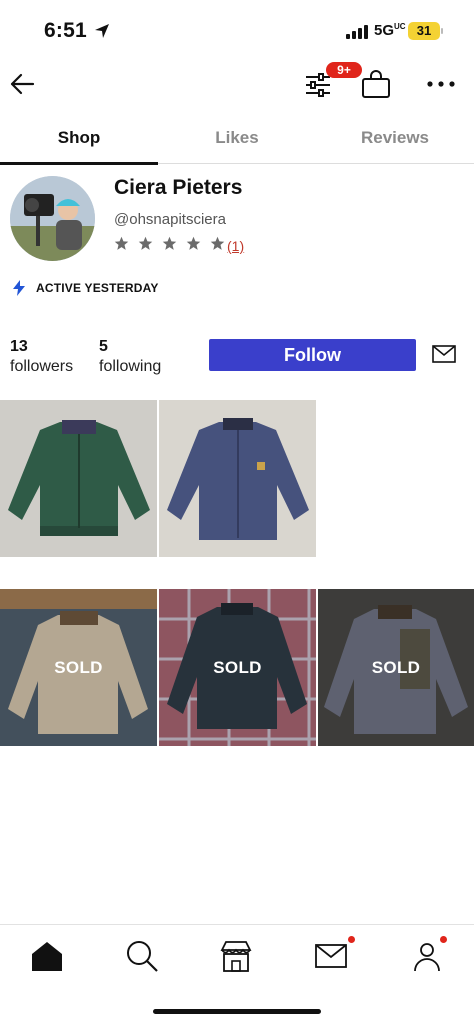  Describe the element at coordinates (130, 366) in the screenshot. I see `following-label: following` at that location.